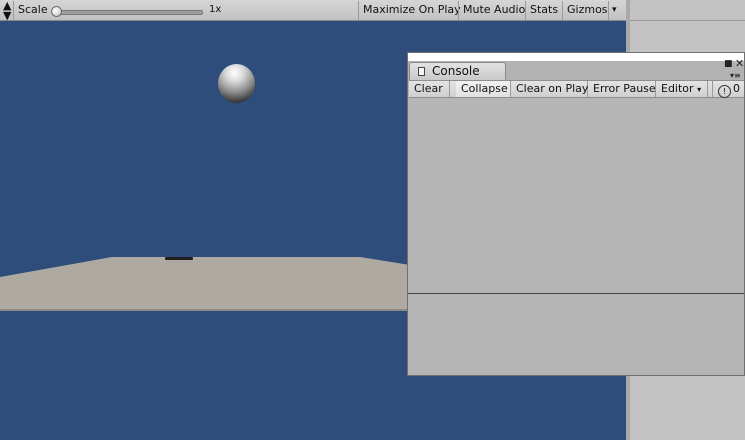 The height and width of the screenshot is (440, 745). Describe the element at coordinates (739, 63) in the screenshot. I see `close-window-icon: ✕` at that location.